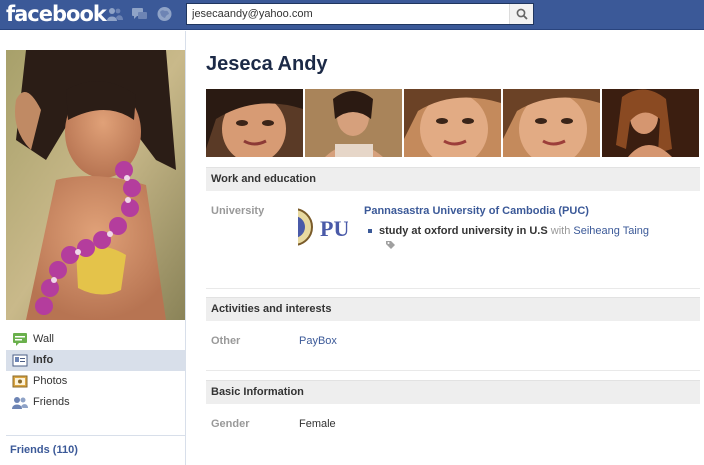  I want to click on section-heading-basic-info: Basic Information, so click(453, 392).